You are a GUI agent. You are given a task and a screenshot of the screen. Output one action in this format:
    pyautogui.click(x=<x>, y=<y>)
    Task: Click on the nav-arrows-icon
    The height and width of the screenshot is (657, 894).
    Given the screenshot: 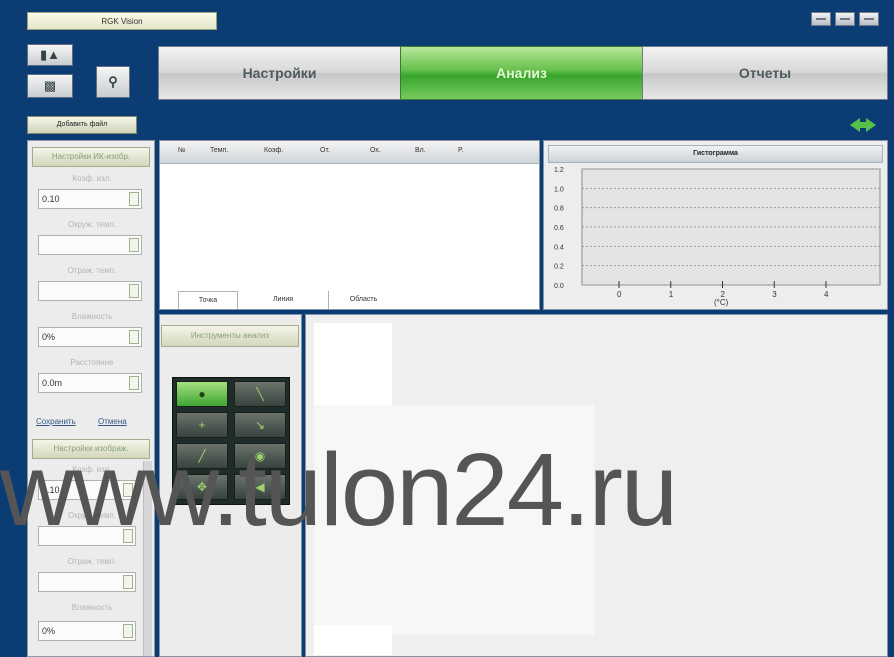 What is the action you would take?
    pyautogui.click(x=863, y=125)
    